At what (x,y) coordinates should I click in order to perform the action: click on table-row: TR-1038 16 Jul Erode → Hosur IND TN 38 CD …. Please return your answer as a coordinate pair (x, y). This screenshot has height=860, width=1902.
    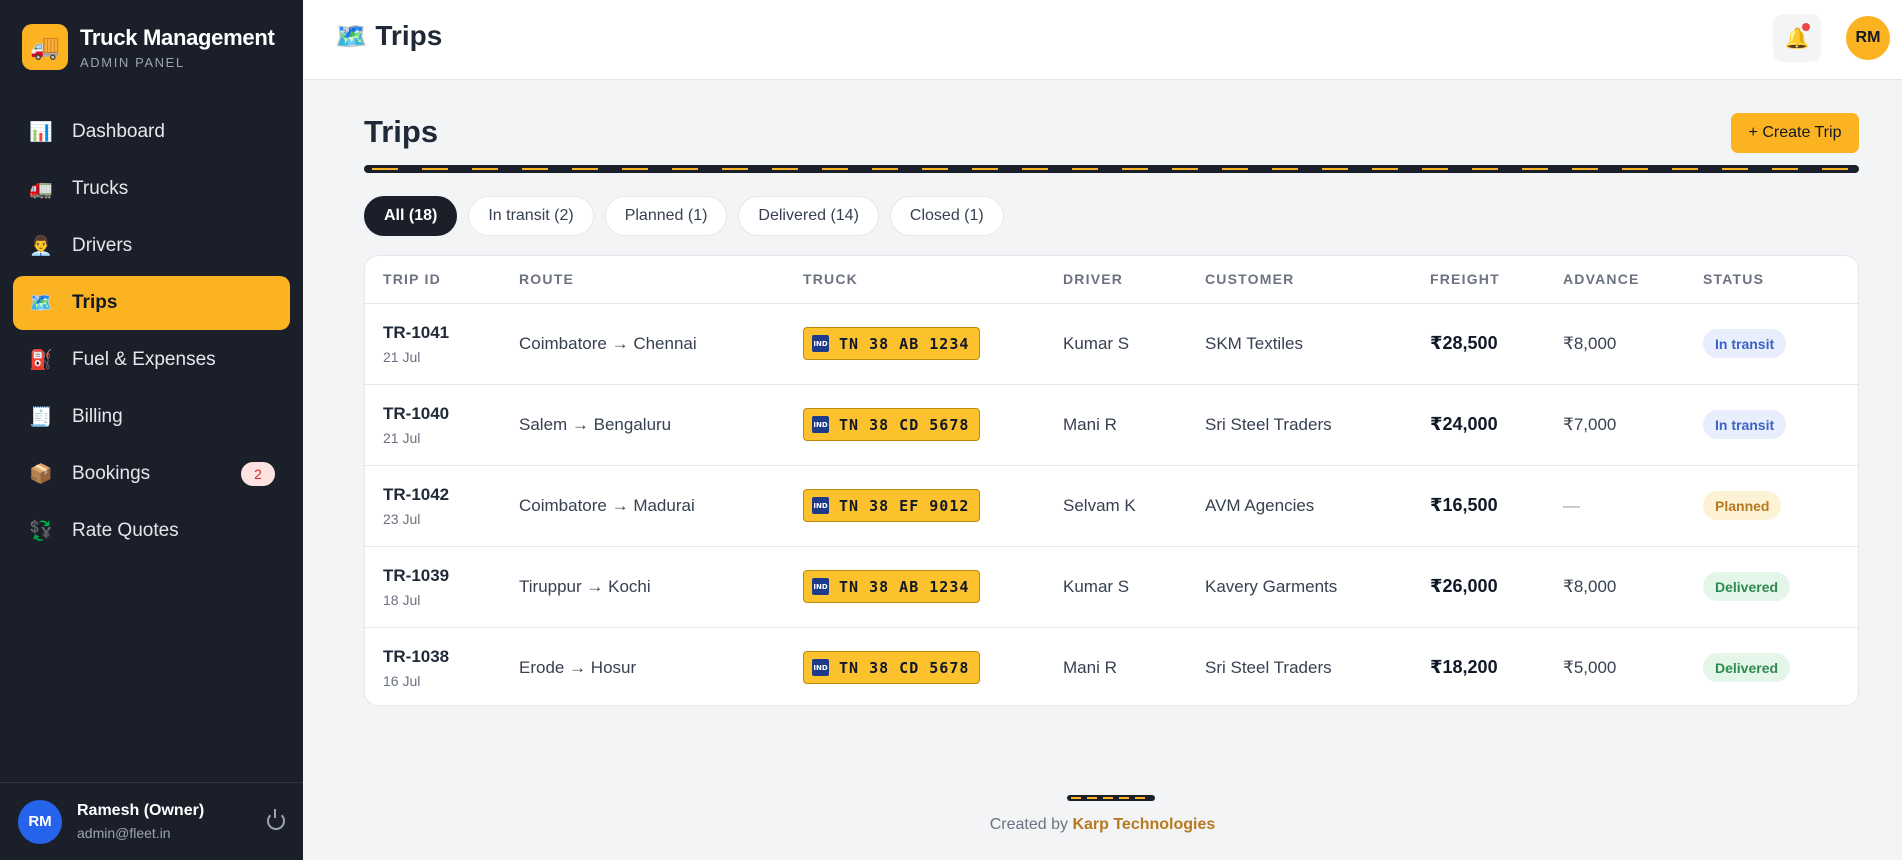
    Looking at the image, I should click on (1111, 666).